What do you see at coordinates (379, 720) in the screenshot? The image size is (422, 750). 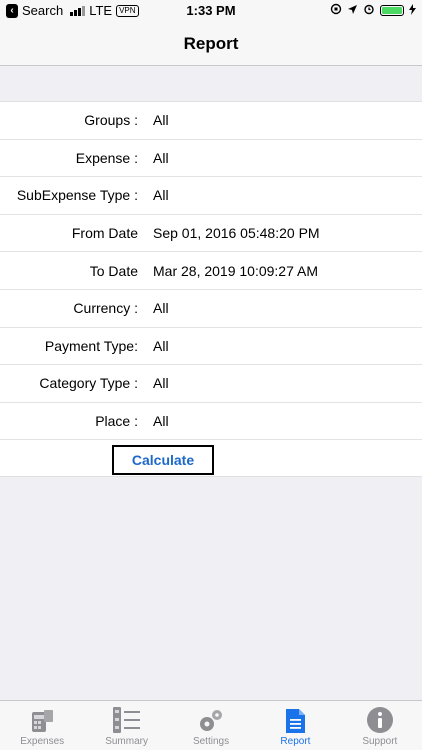 I see `support-icon` at bounding box center [379, 720].